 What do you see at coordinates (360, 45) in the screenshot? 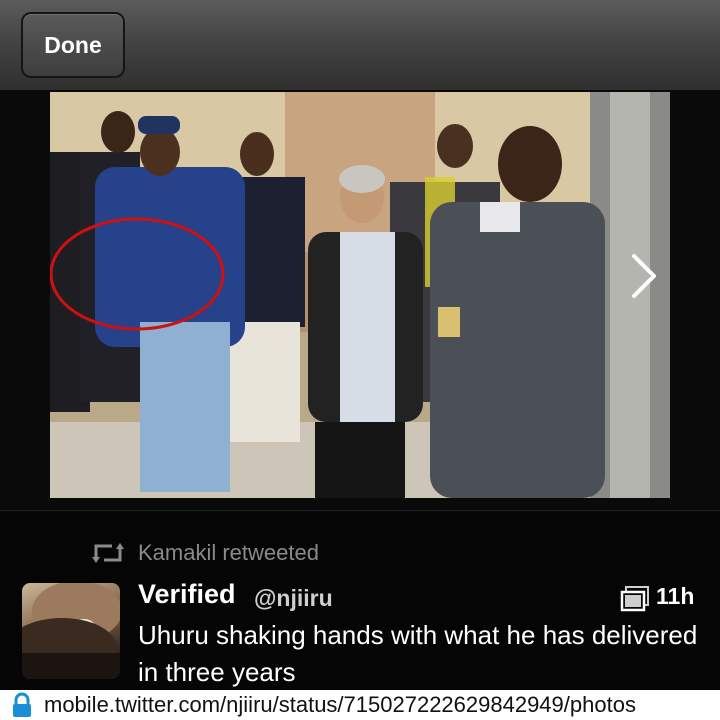
I see `top-toolbar: Done` at bounding box center [360, 45].